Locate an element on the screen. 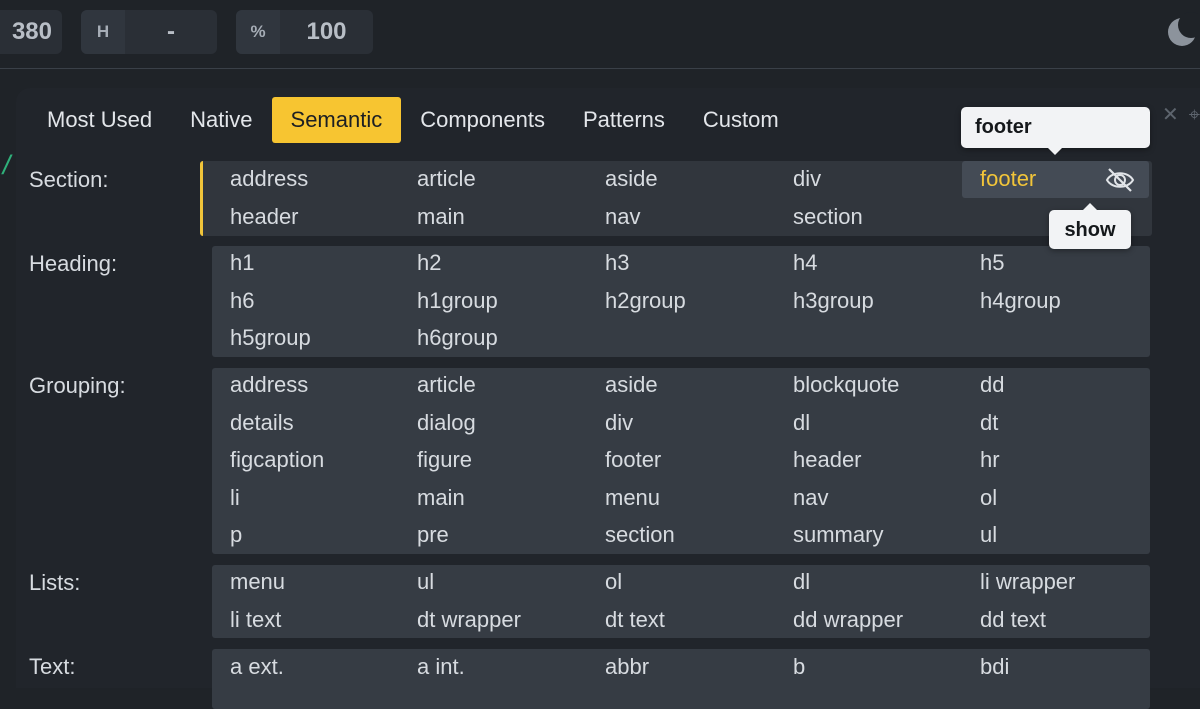 The image size is (1200, 709). element-item: dt wrapper is located at coordinates (469, 620).